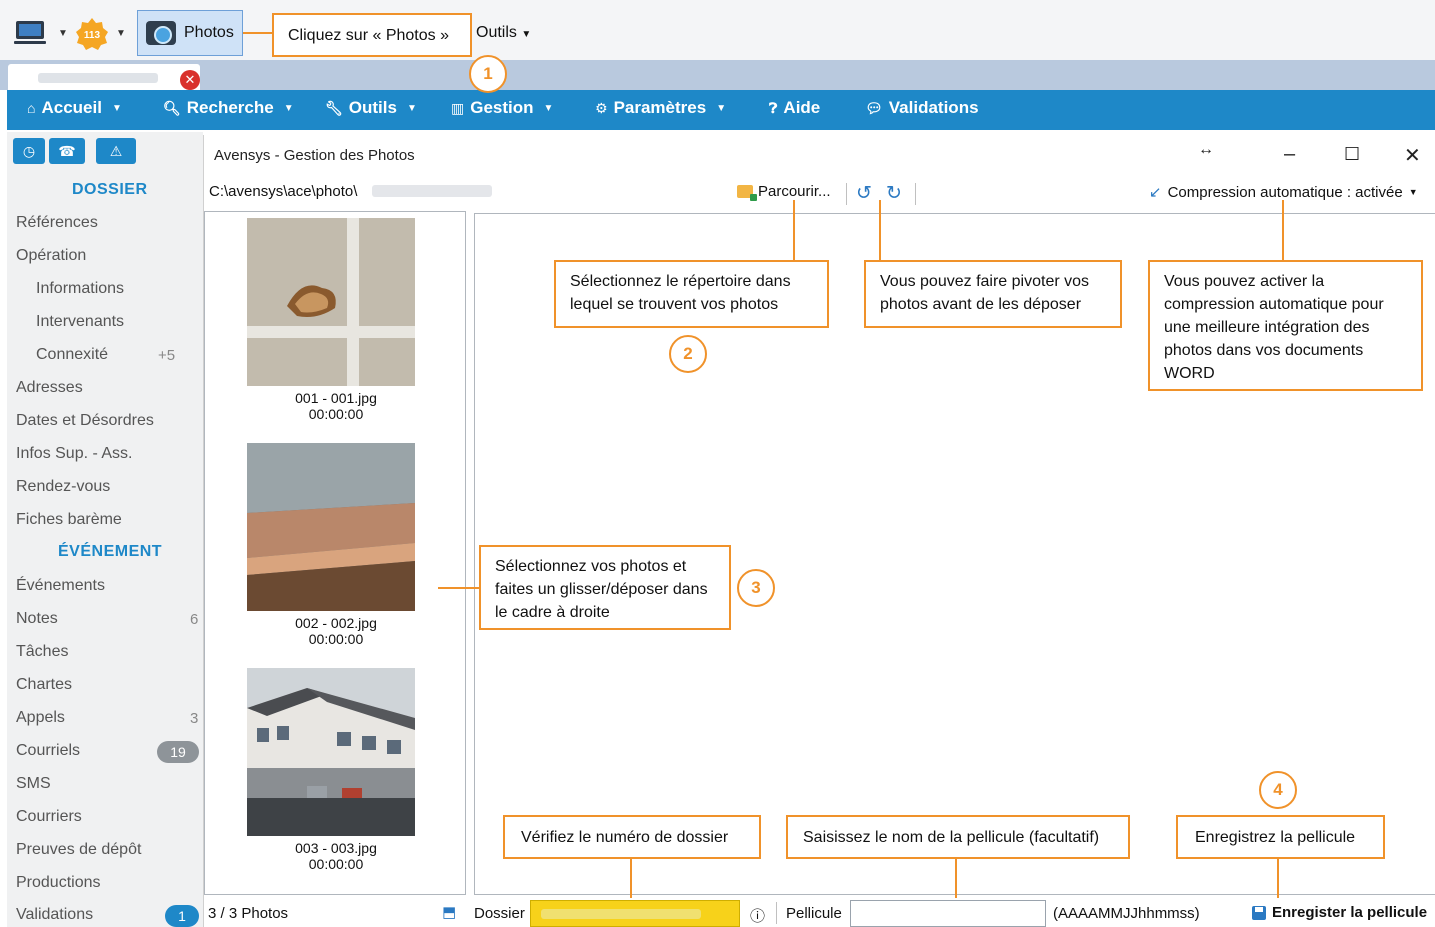 The width and height of the screenshot is (1435, 927). Describe the element at coordinates (67, 151) in the screenshot. I see `phone-icon: ☎` at that location.